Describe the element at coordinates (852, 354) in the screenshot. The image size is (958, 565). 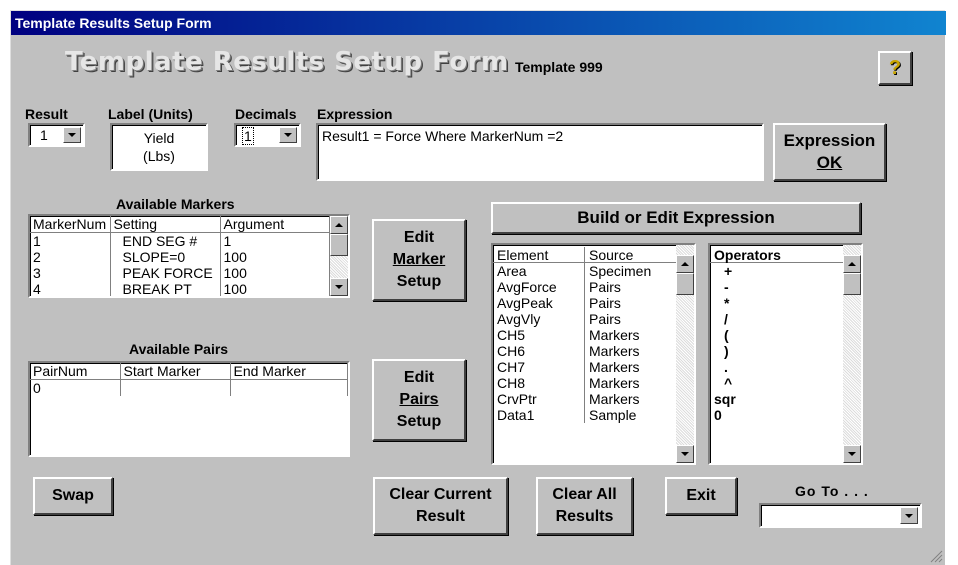
I see `operators-scrollbar` at that location.